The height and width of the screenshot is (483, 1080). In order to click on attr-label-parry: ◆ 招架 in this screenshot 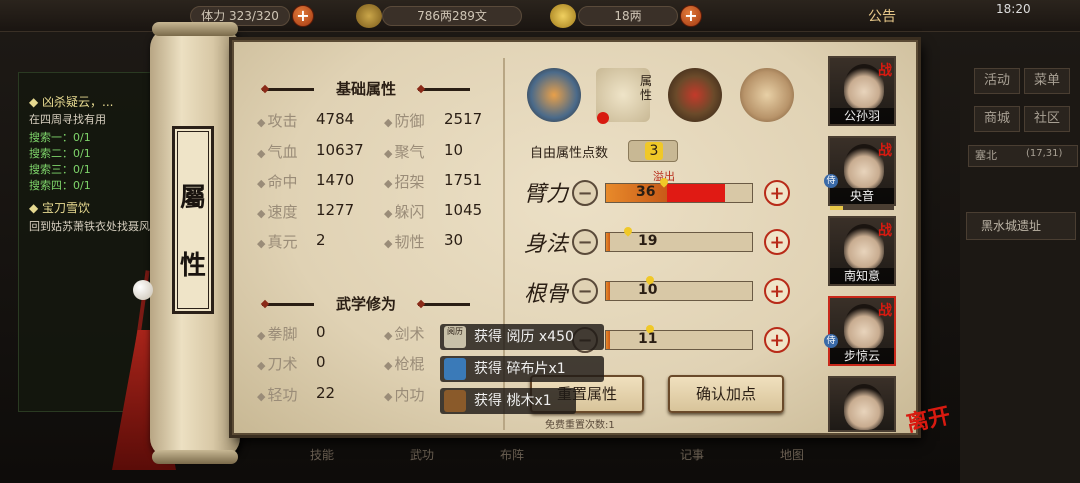, I will do `click(404, 182)`.